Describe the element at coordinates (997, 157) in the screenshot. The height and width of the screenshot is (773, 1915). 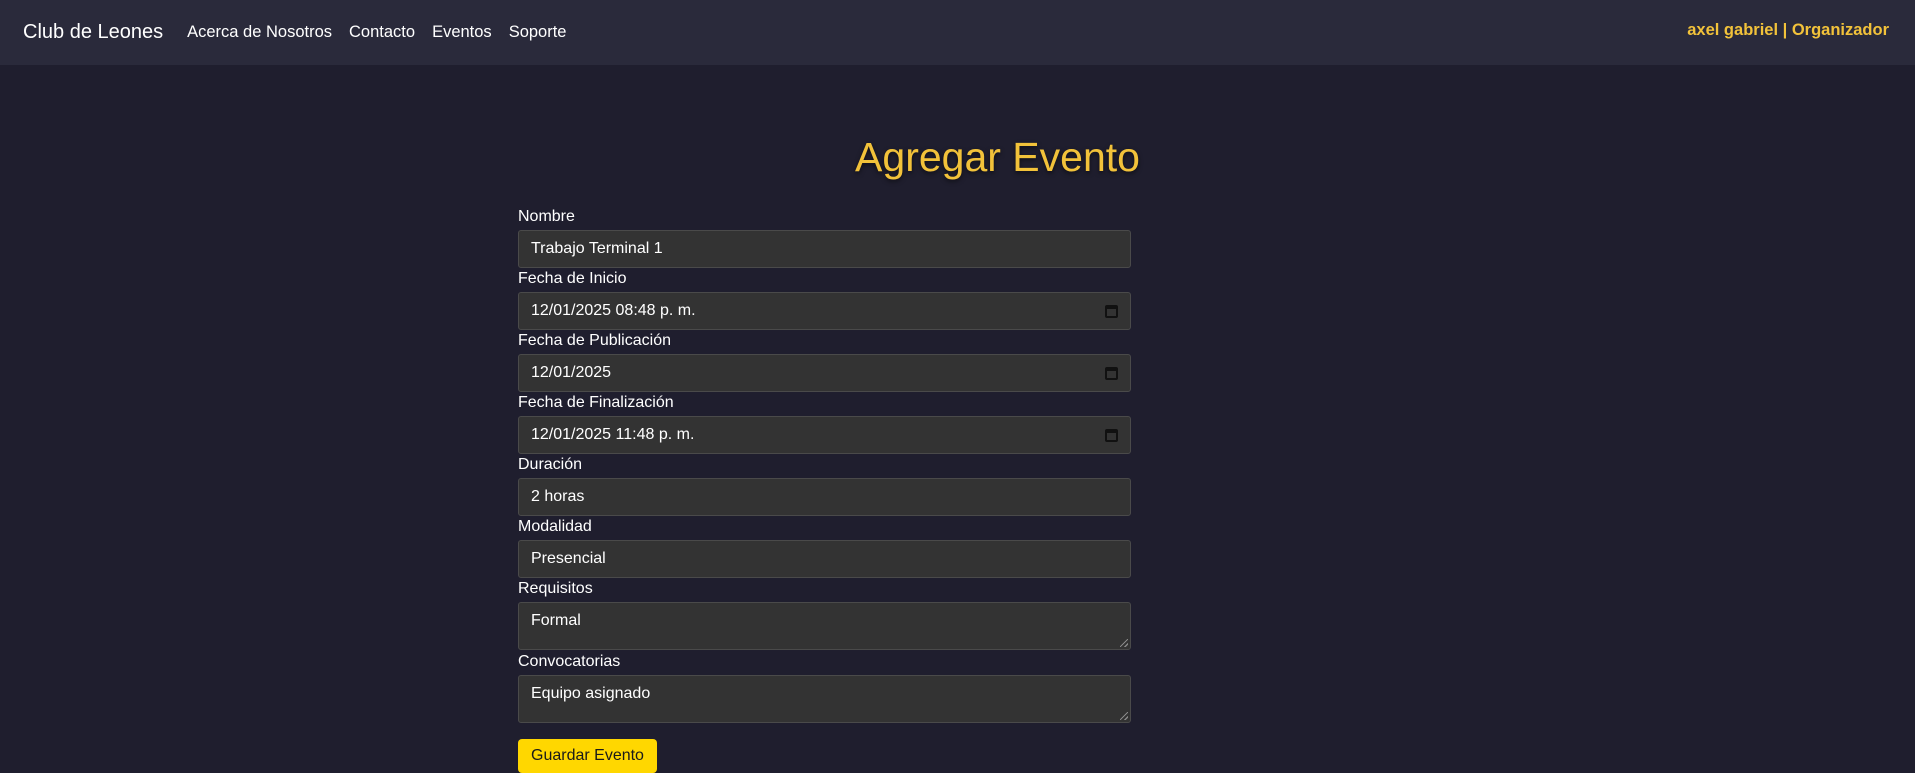
I see `page-title-text: Agregar Evento` at that location.